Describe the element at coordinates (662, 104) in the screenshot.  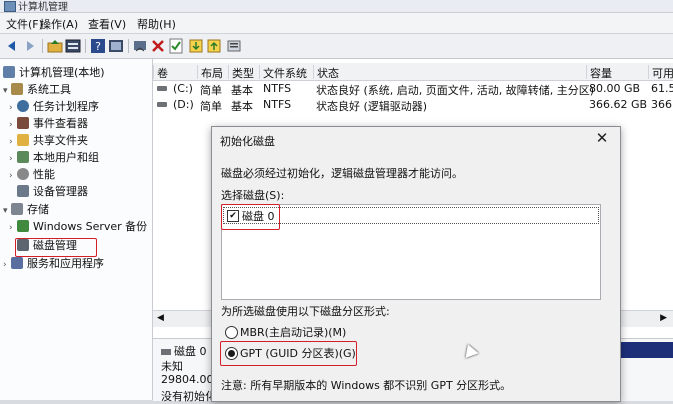
I see `cell-free: 366.` at that location.